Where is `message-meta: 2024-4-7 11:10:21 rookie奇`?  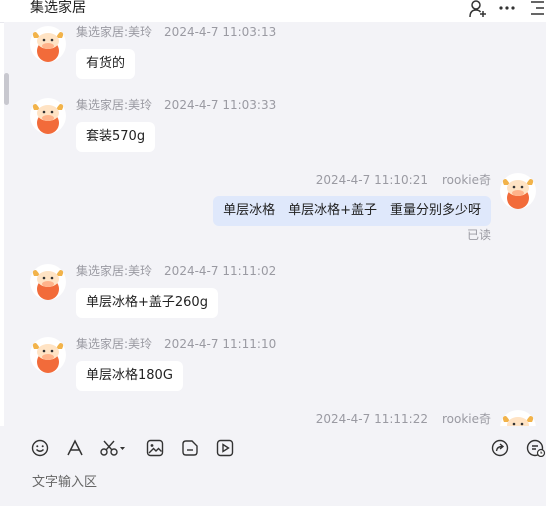
message-meta: 2024-4-7 11:10:21 rookie奇 is located at coordinates (403, 180).